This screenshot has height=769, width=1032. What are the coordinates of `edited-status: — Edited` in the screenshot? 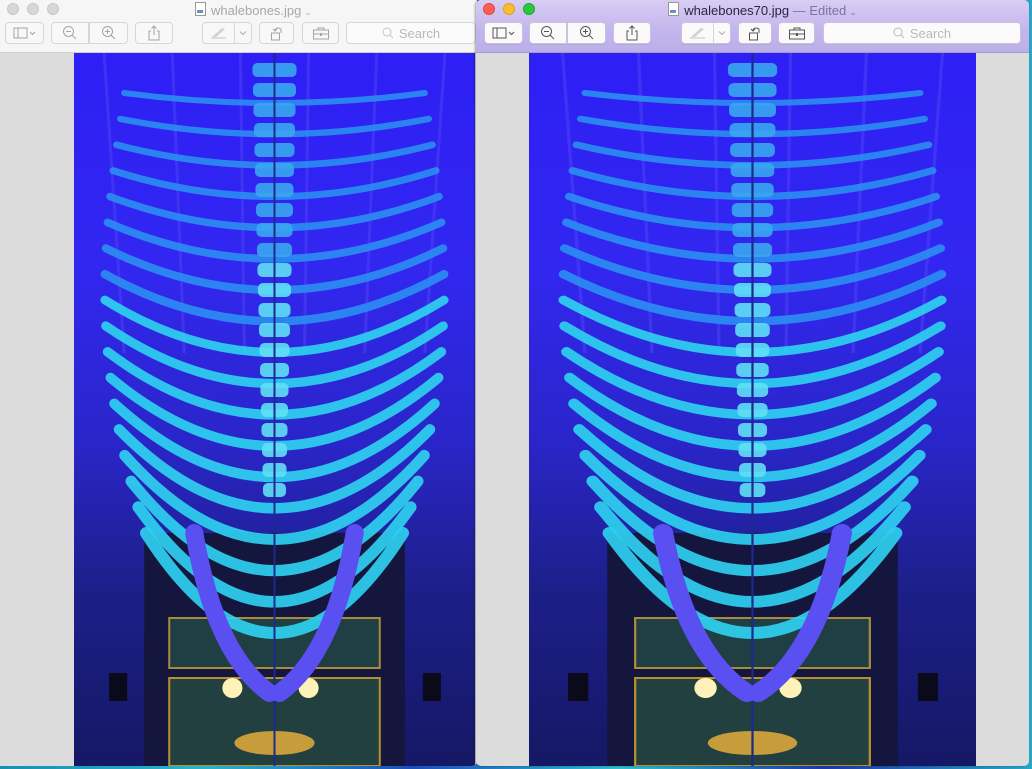 It's located at (819, 10).